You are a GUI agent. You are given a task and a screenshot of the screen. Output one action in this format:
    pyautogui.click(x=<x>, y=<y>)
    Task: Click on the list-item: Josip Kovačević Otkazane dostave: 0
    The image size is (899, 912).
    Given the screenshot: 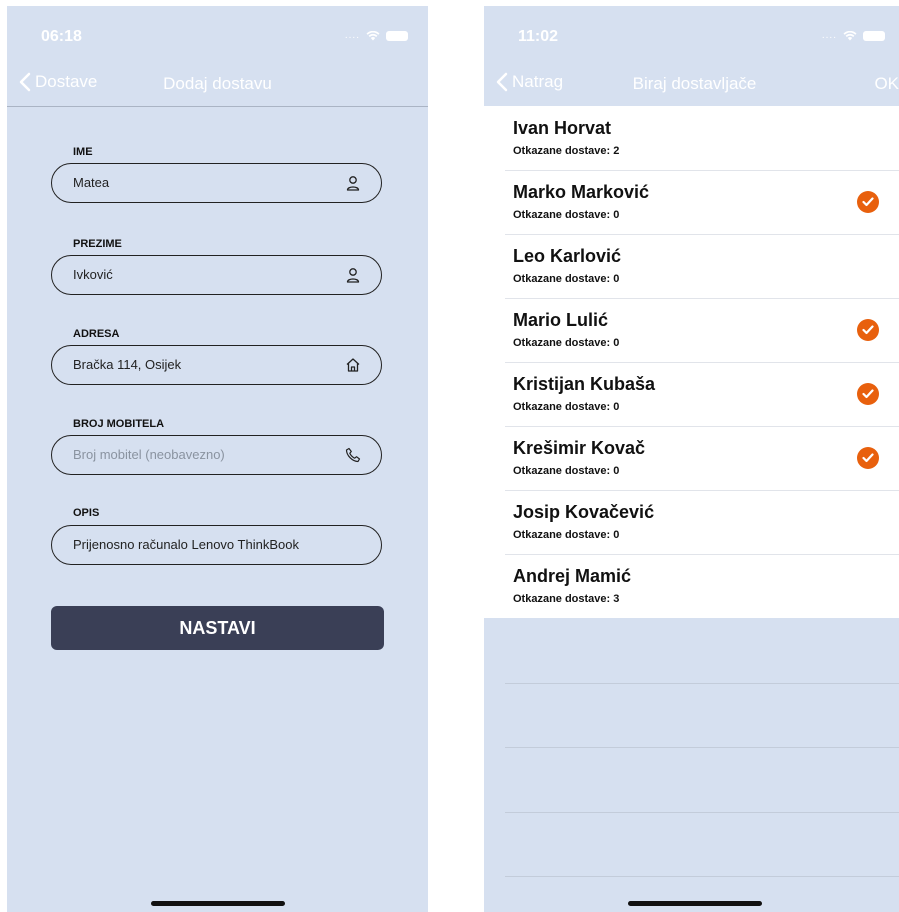 What is the action you would take?
    pyautogui.click(x=691, y=522)
    